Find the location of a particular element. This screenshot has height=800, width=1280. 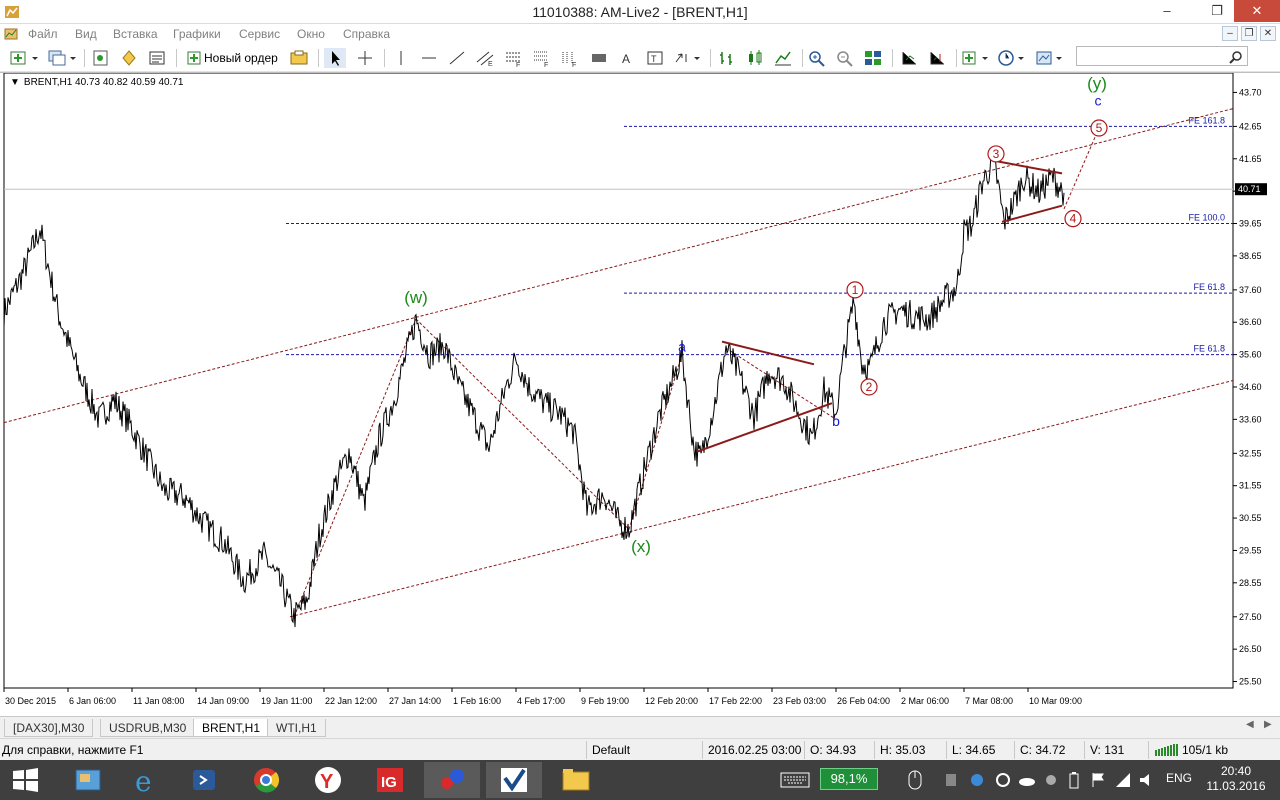

mdi-minimize-button: – is located at coordinates (1230, 33).